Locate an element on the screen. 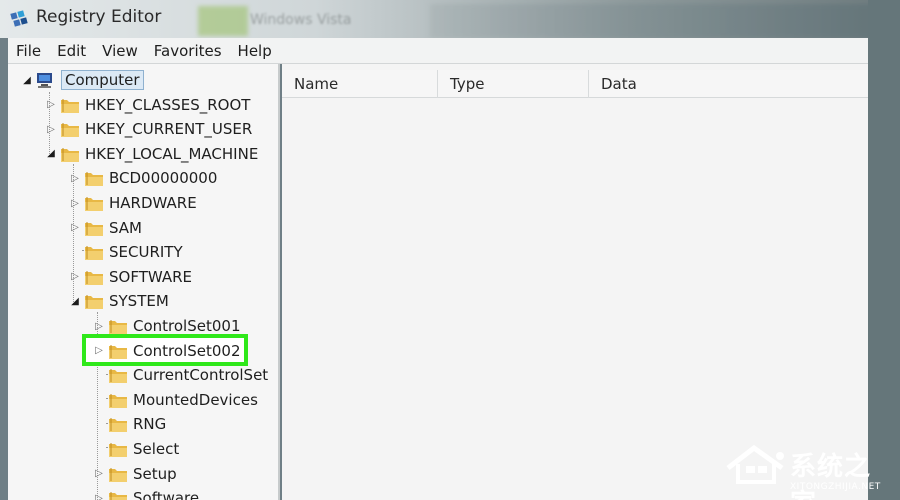 The width and height of the screenshot is (900, 500). tree-item-label: CurrentControlSet is located at coordinates (201, 375).